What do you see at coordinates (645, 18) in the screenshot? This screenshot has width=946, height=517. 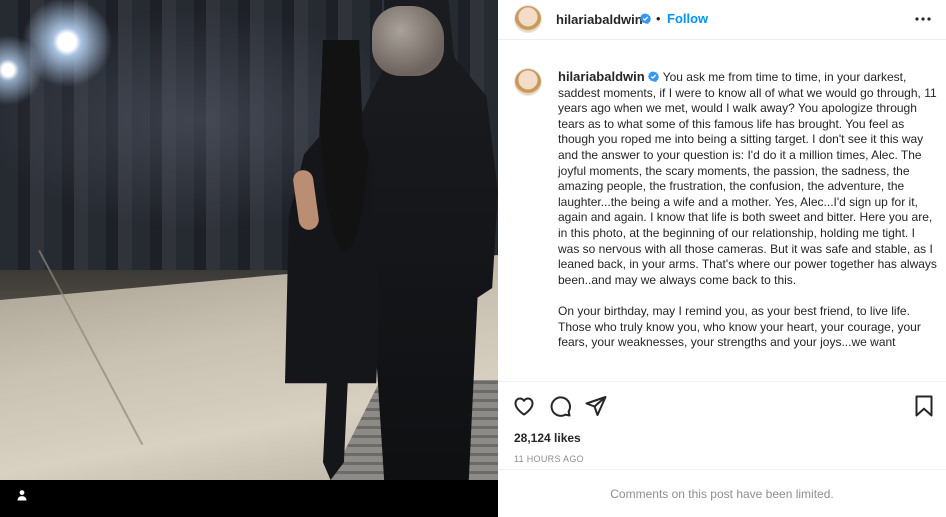 I see `verified-badge-icon` at bounding box center [645, 18].